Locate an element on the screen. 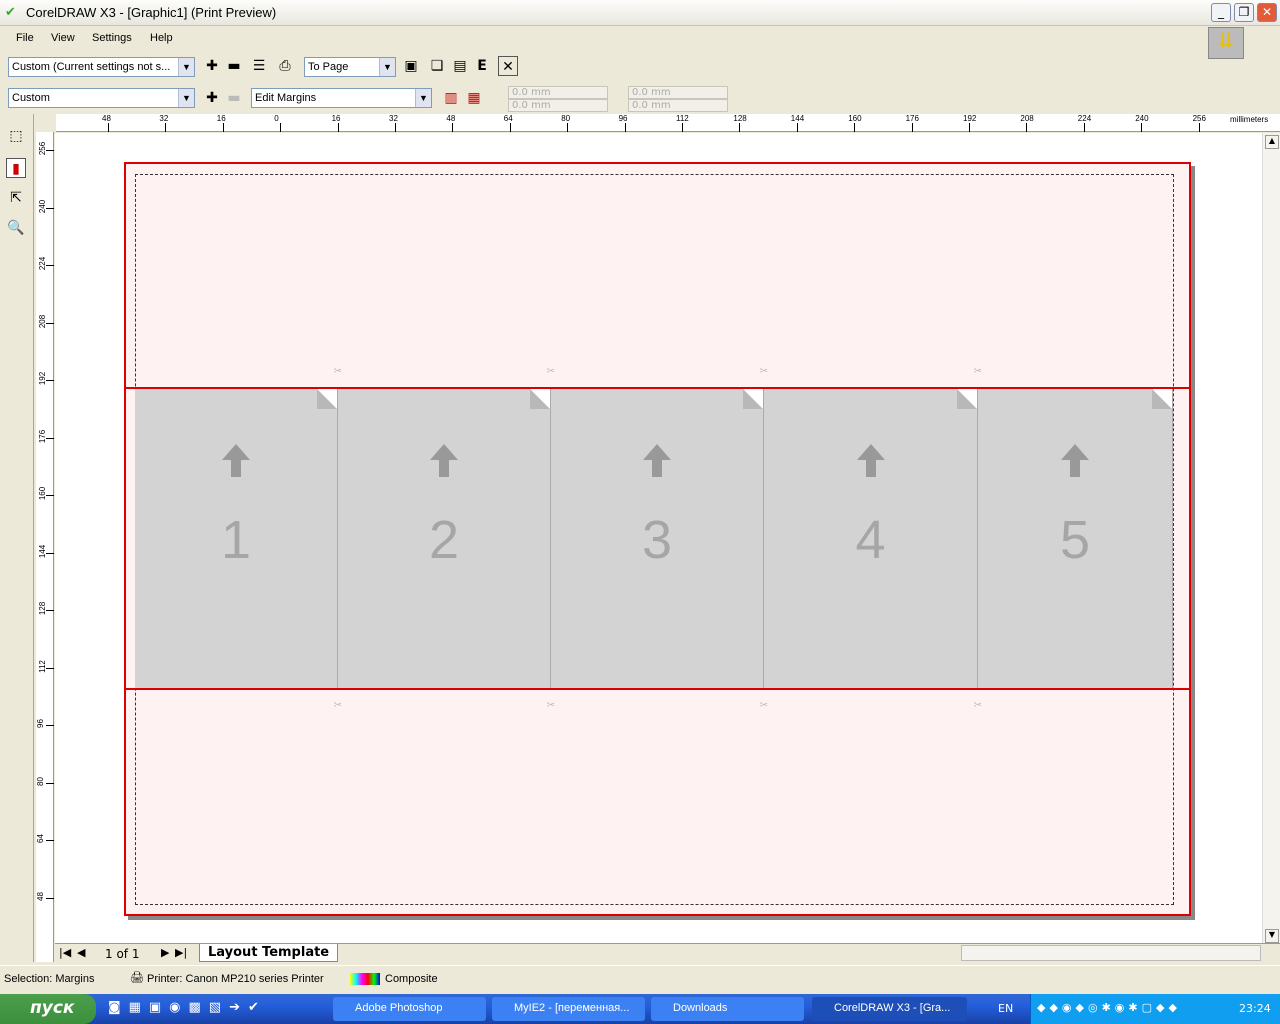 The width and height of the screenshot is (1280, 1024). start-label: пуск is located at coordinates (52, 1008).